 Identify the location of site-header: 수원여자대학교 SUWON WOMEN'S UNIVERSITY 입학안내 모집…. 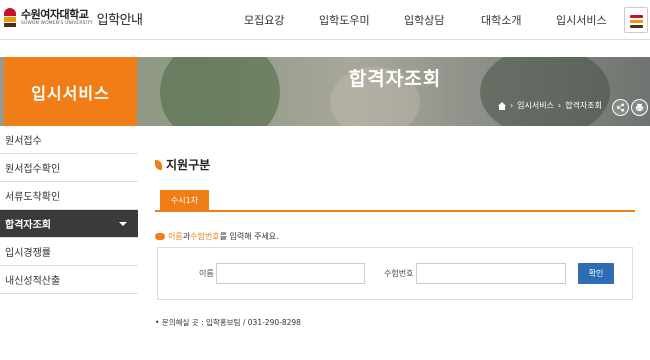
(325, 20).